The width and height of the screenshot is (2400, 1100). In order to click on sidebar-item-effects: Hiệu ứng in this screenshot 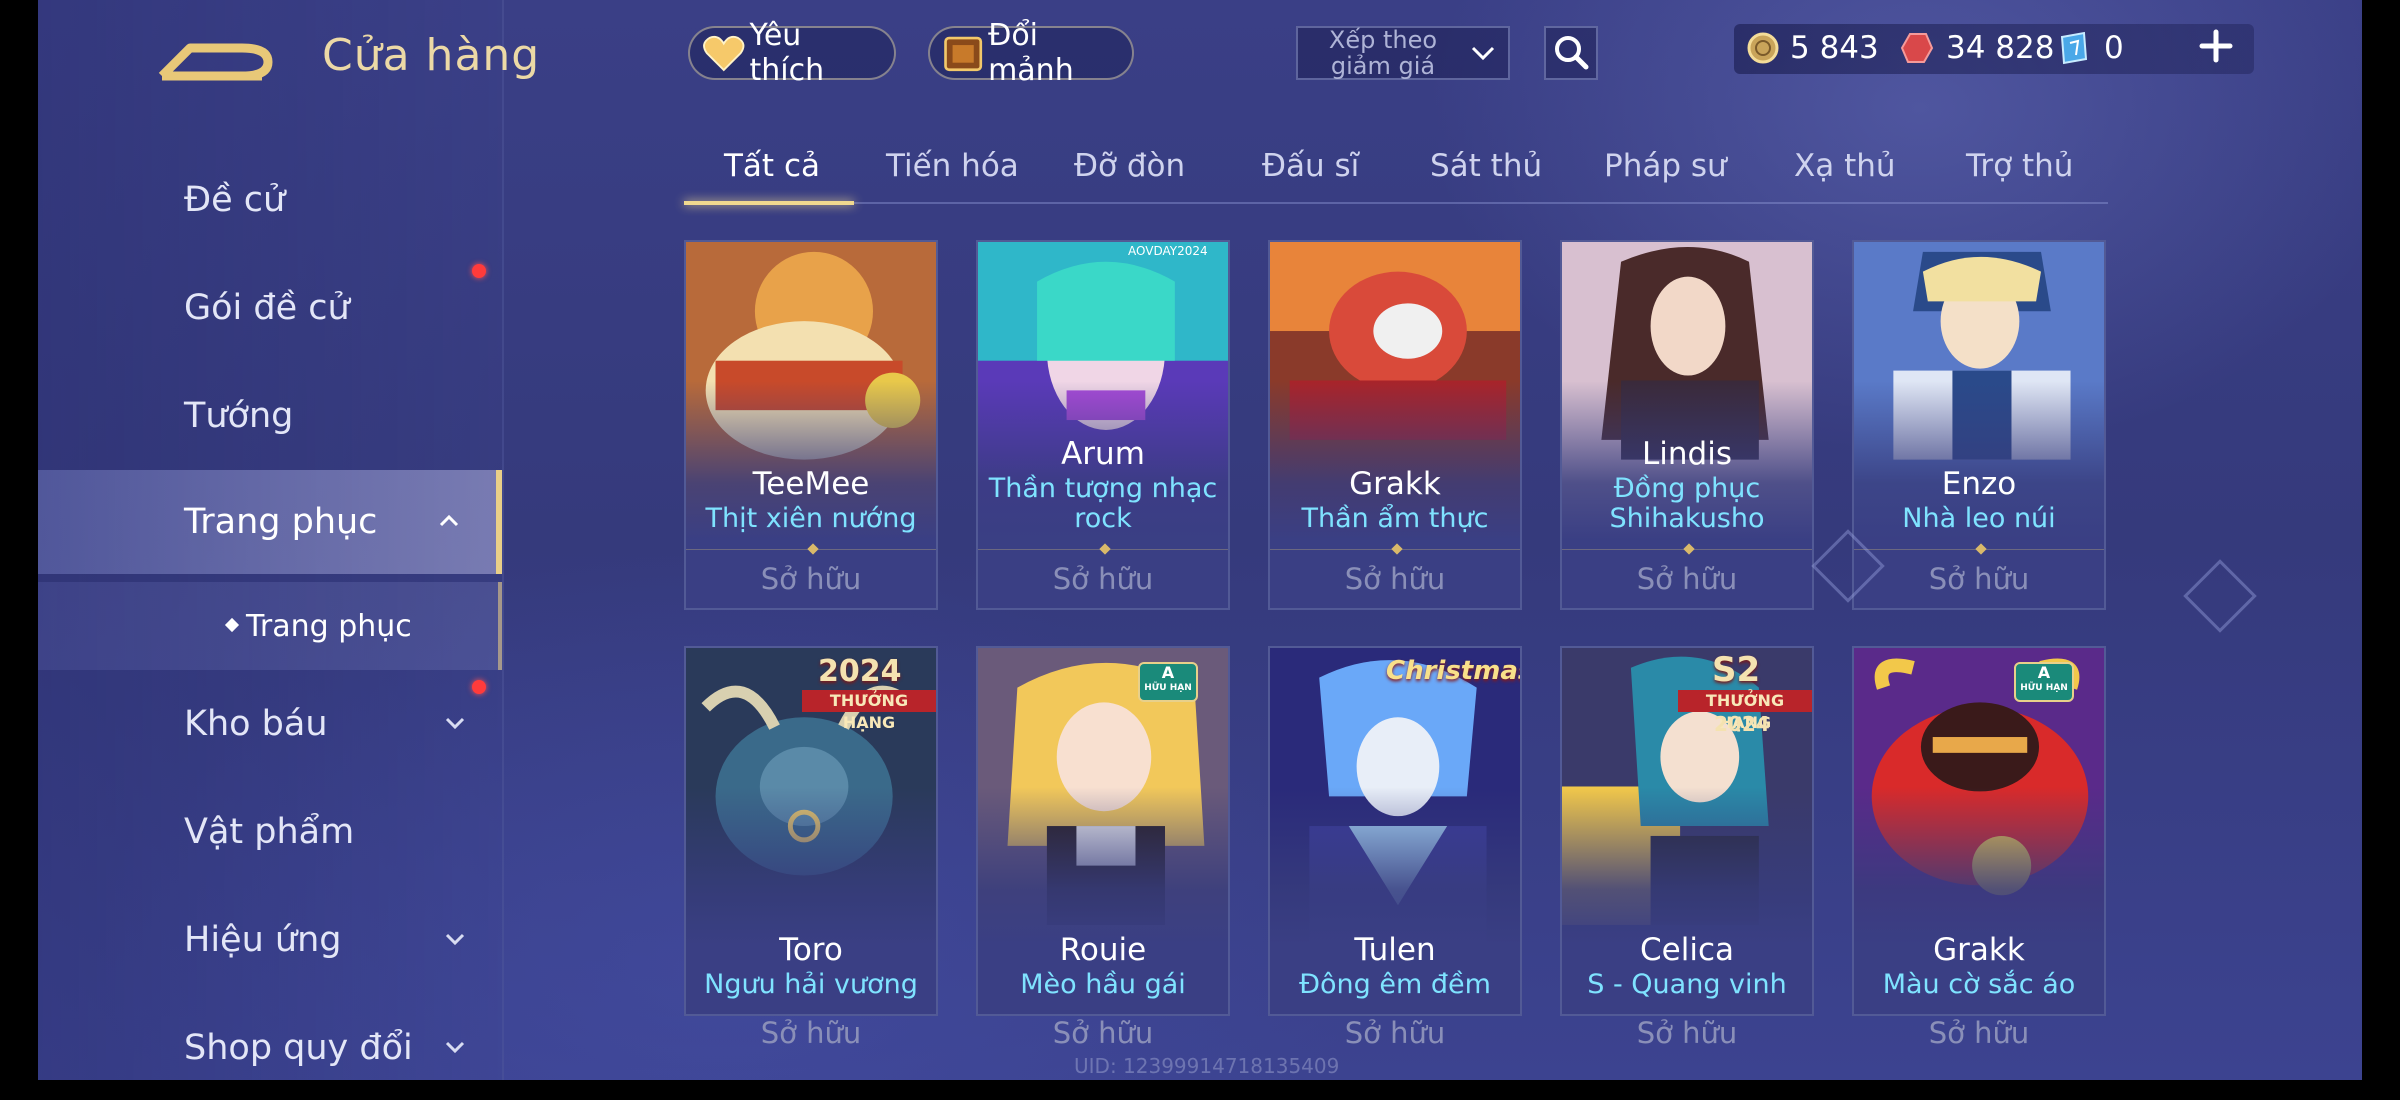, I will do `click(270, 940)`.